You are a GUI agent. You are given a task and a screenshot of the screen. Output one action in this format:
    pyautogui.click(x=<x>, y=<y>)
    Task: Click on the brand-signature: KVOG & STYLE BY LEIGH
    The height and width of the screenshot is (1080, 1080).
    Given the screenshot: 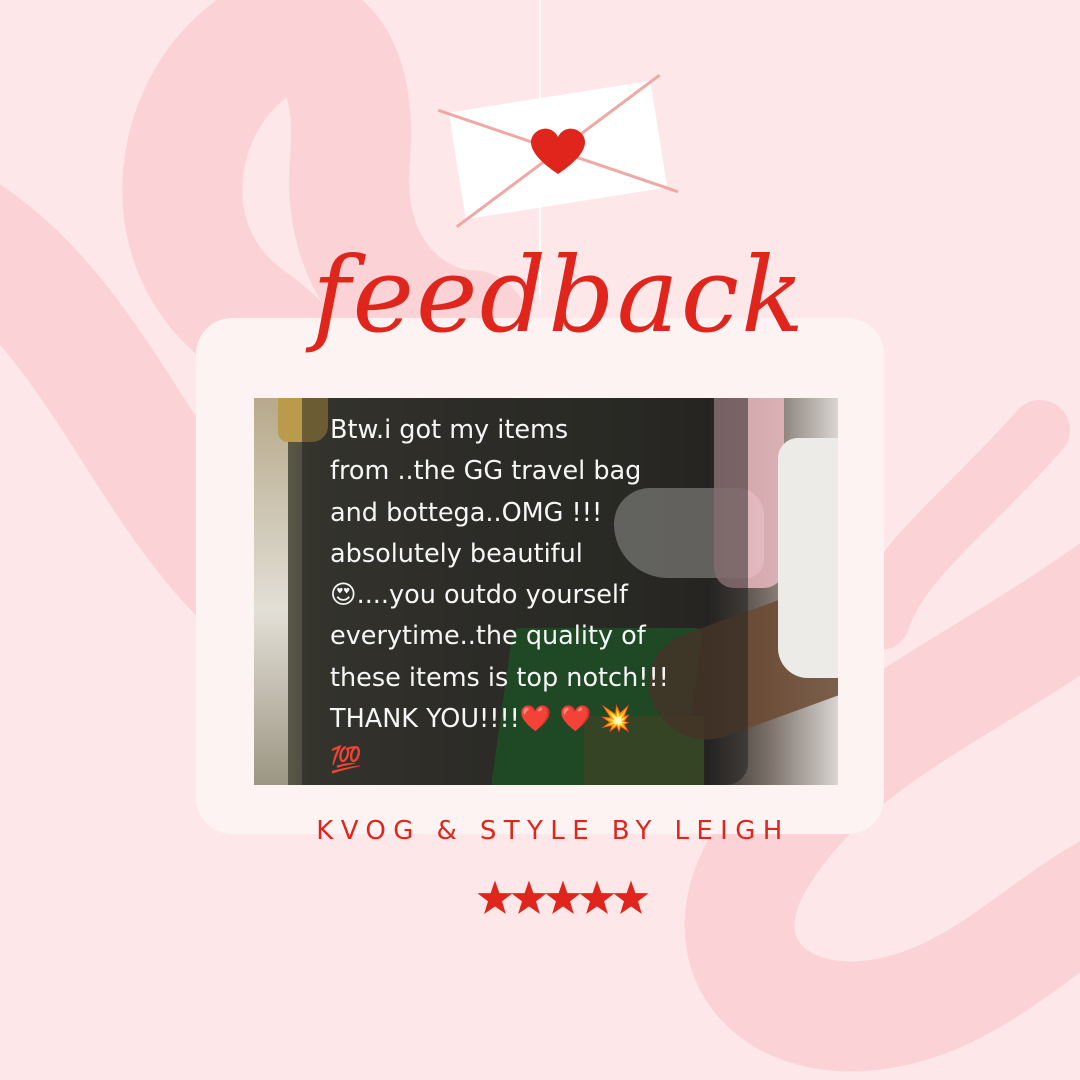 What is the action you would take?
    pyautogui.click(x=553, y=831)
    